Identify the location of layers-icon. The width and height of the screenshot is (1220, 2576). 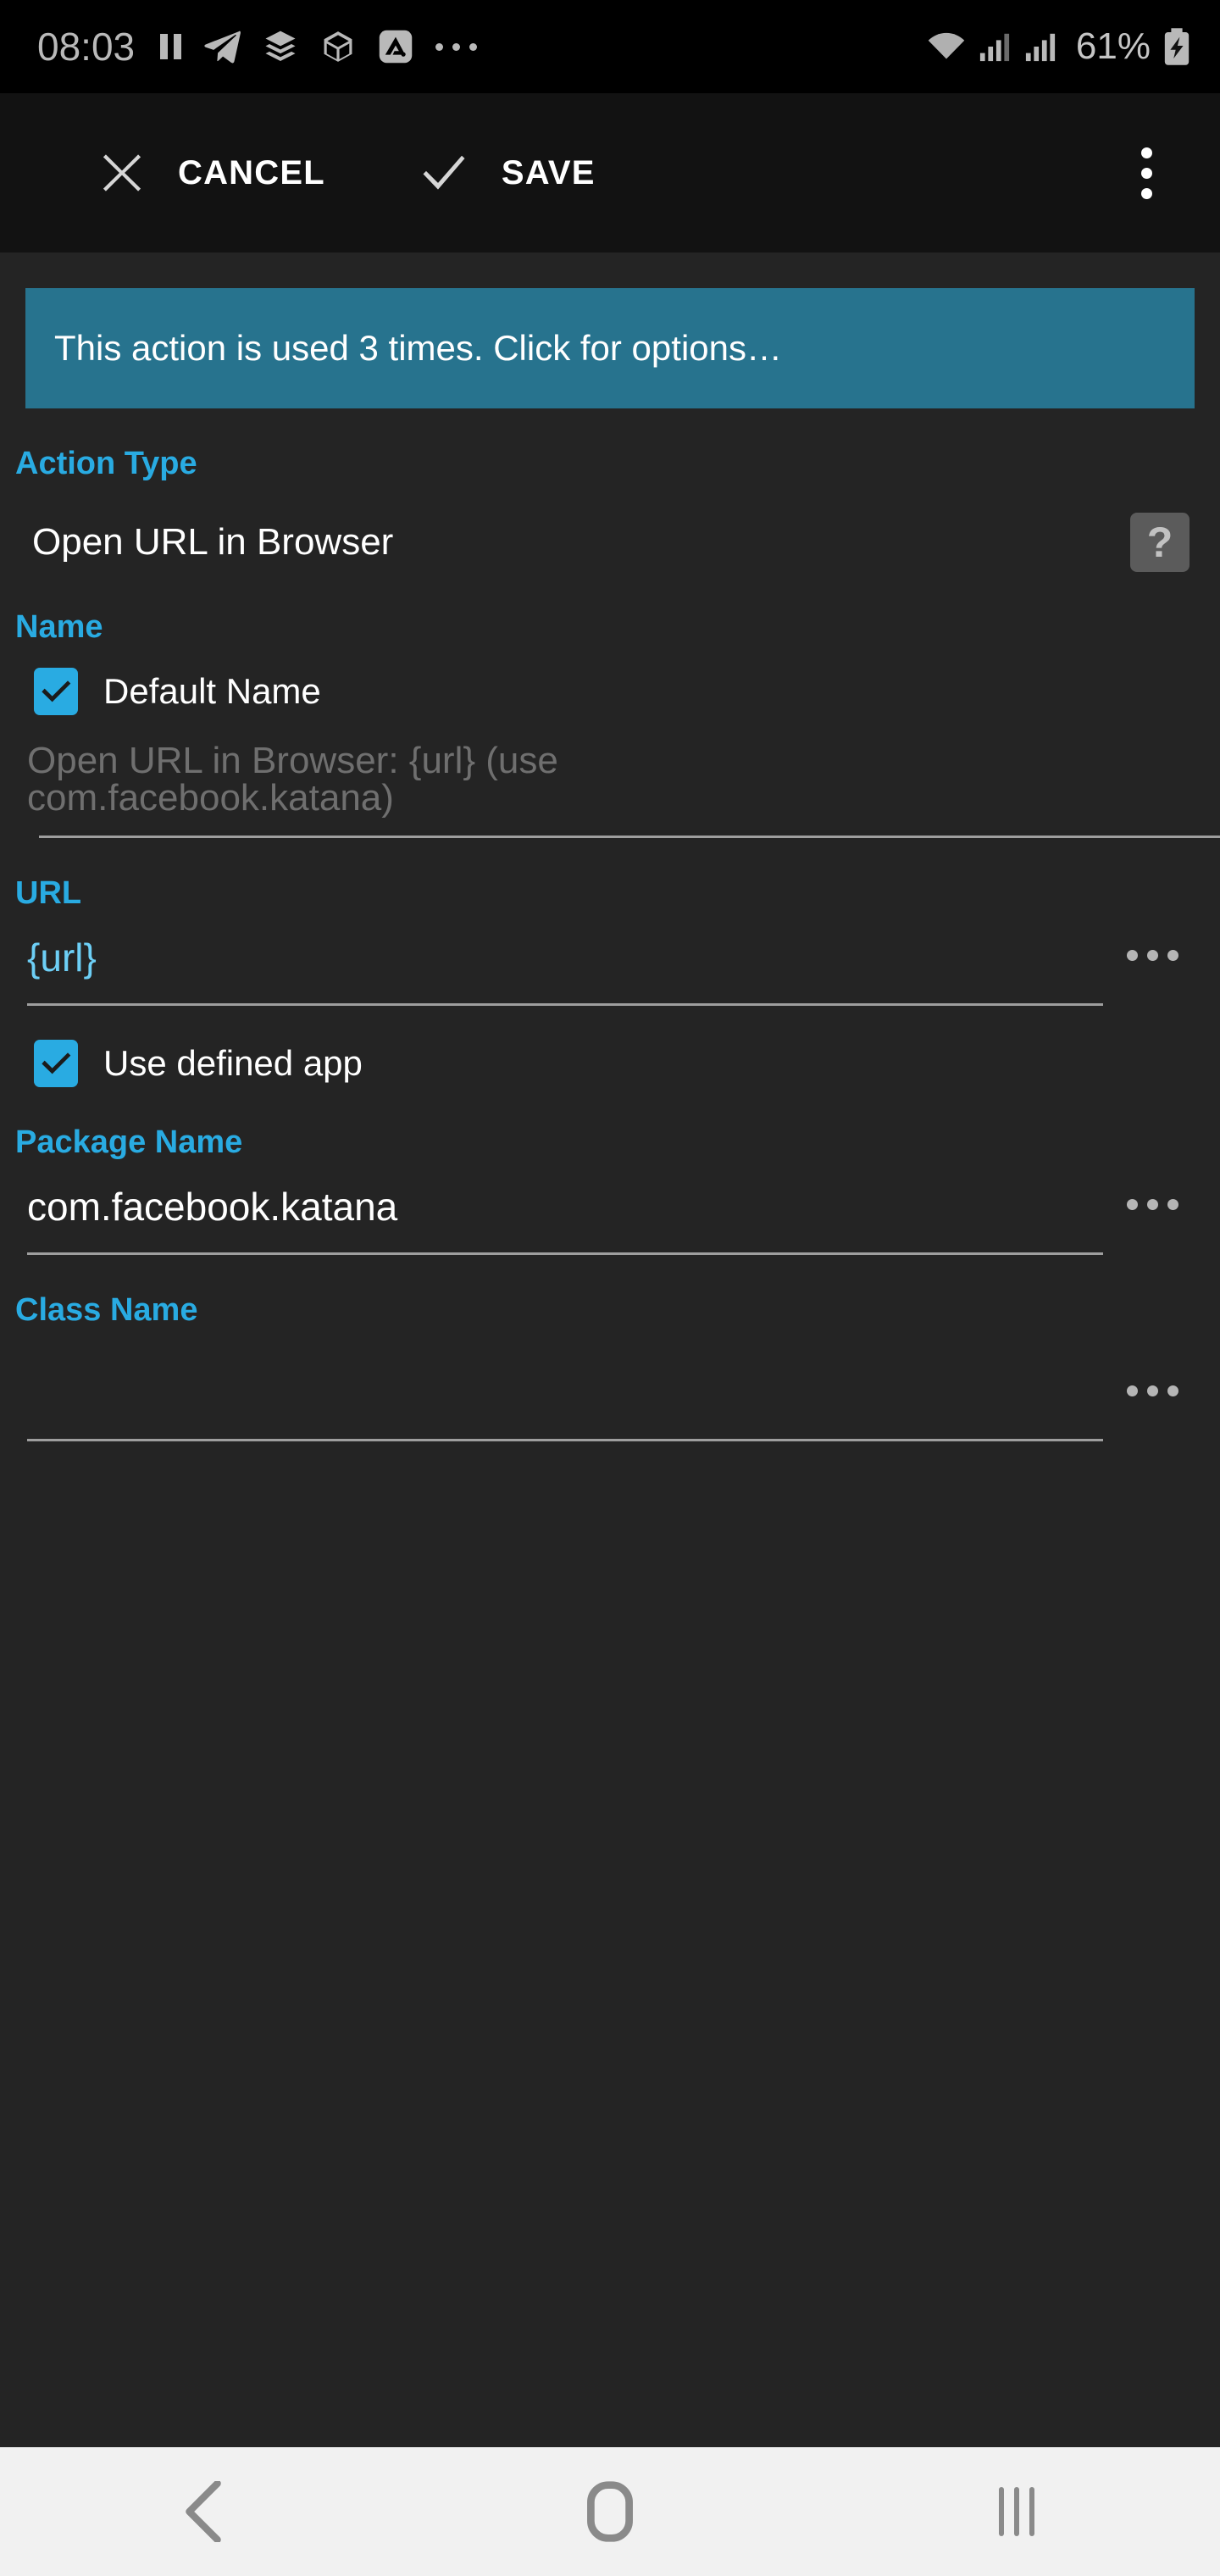
(280, 46).